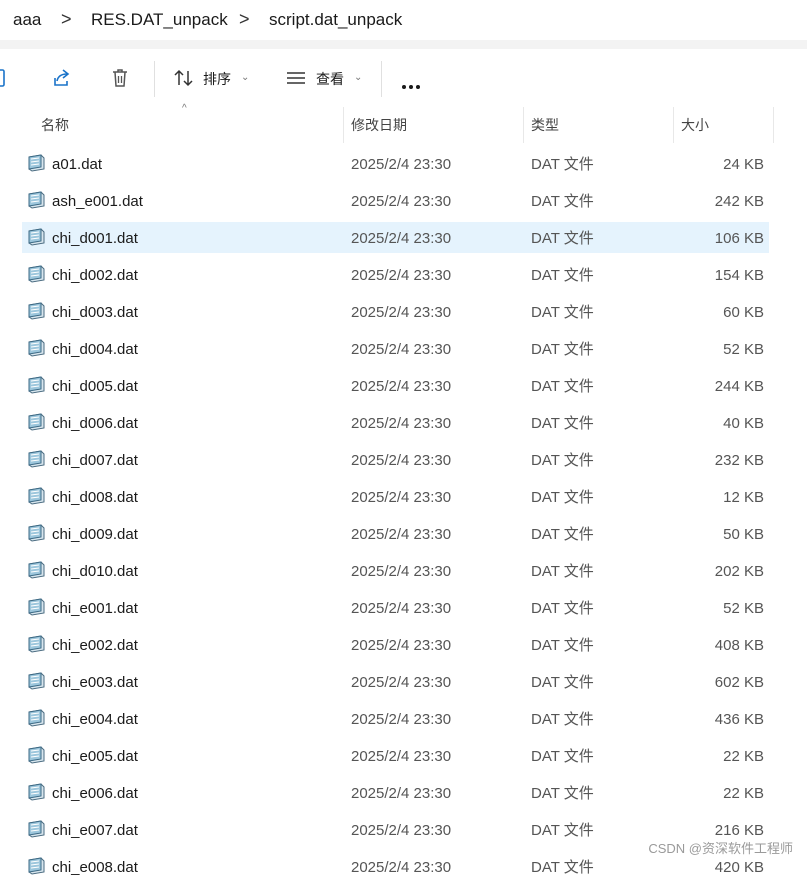  What do you see at coordinates (95, 312) in the screenshot?
I see `file-name: chi_d003.dat` at bounding box center [95, 312].